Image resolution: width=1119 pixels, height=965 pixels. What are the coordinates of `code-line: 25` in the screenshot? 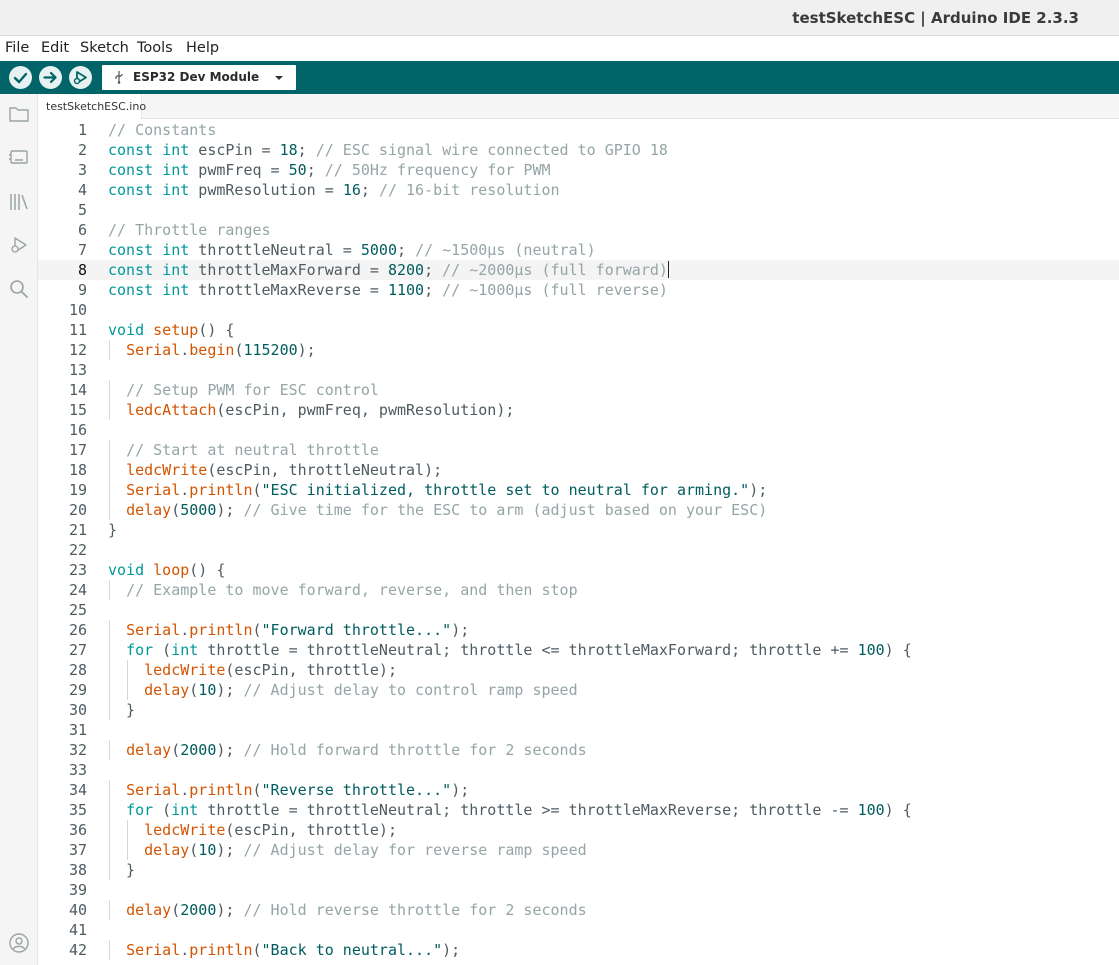 It's located at (578, 610).